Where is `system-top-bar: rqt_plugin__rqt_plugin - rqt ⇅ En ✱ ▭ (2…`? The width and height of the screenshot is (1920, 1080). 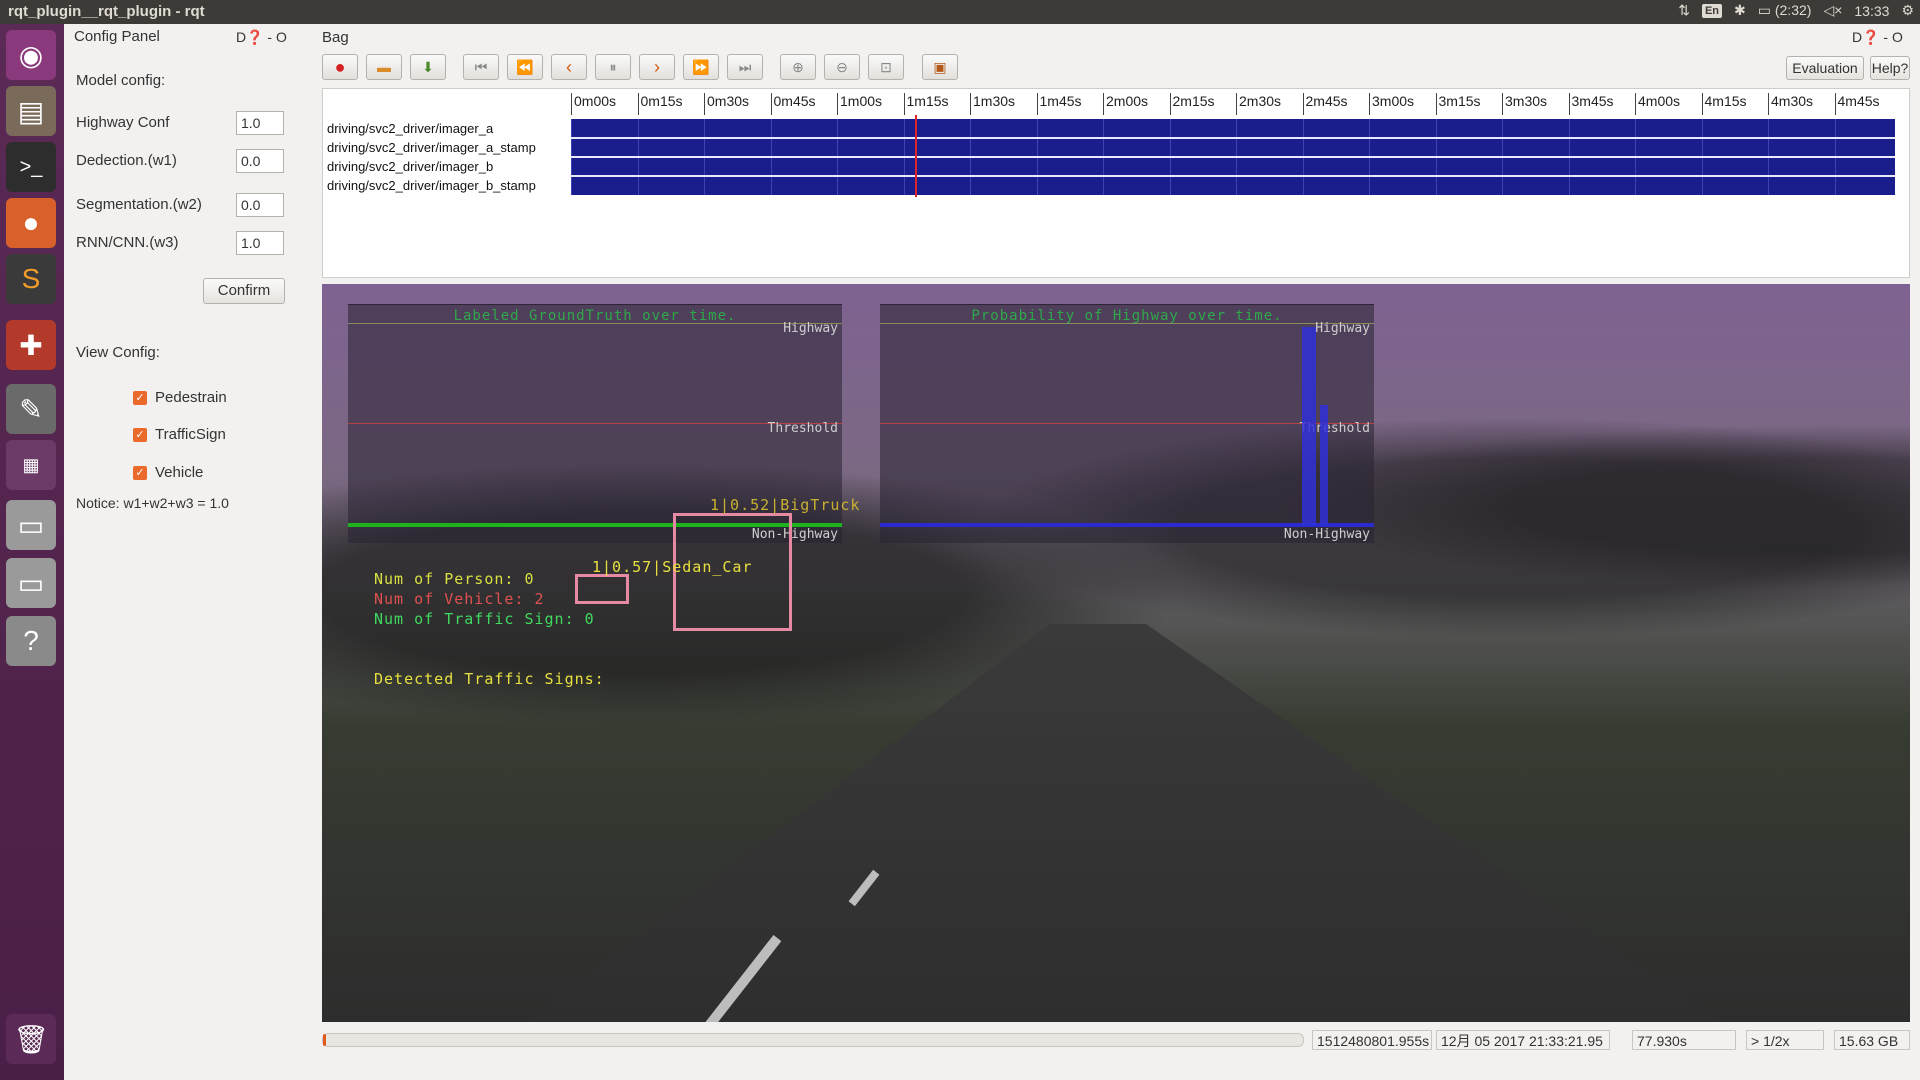 system-top-bar: rqt_plugin__rqt_plugin - rqt ⇅ En ✱ ▭ (2… is located at coordinates (960, 12).